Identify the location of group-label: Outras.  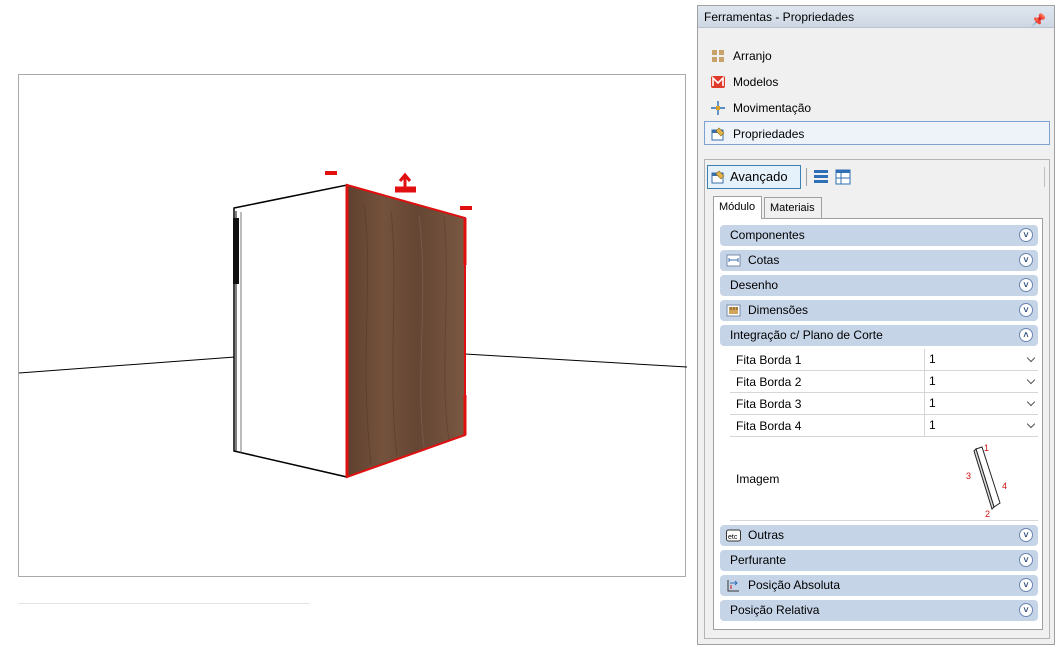
(766, 535).